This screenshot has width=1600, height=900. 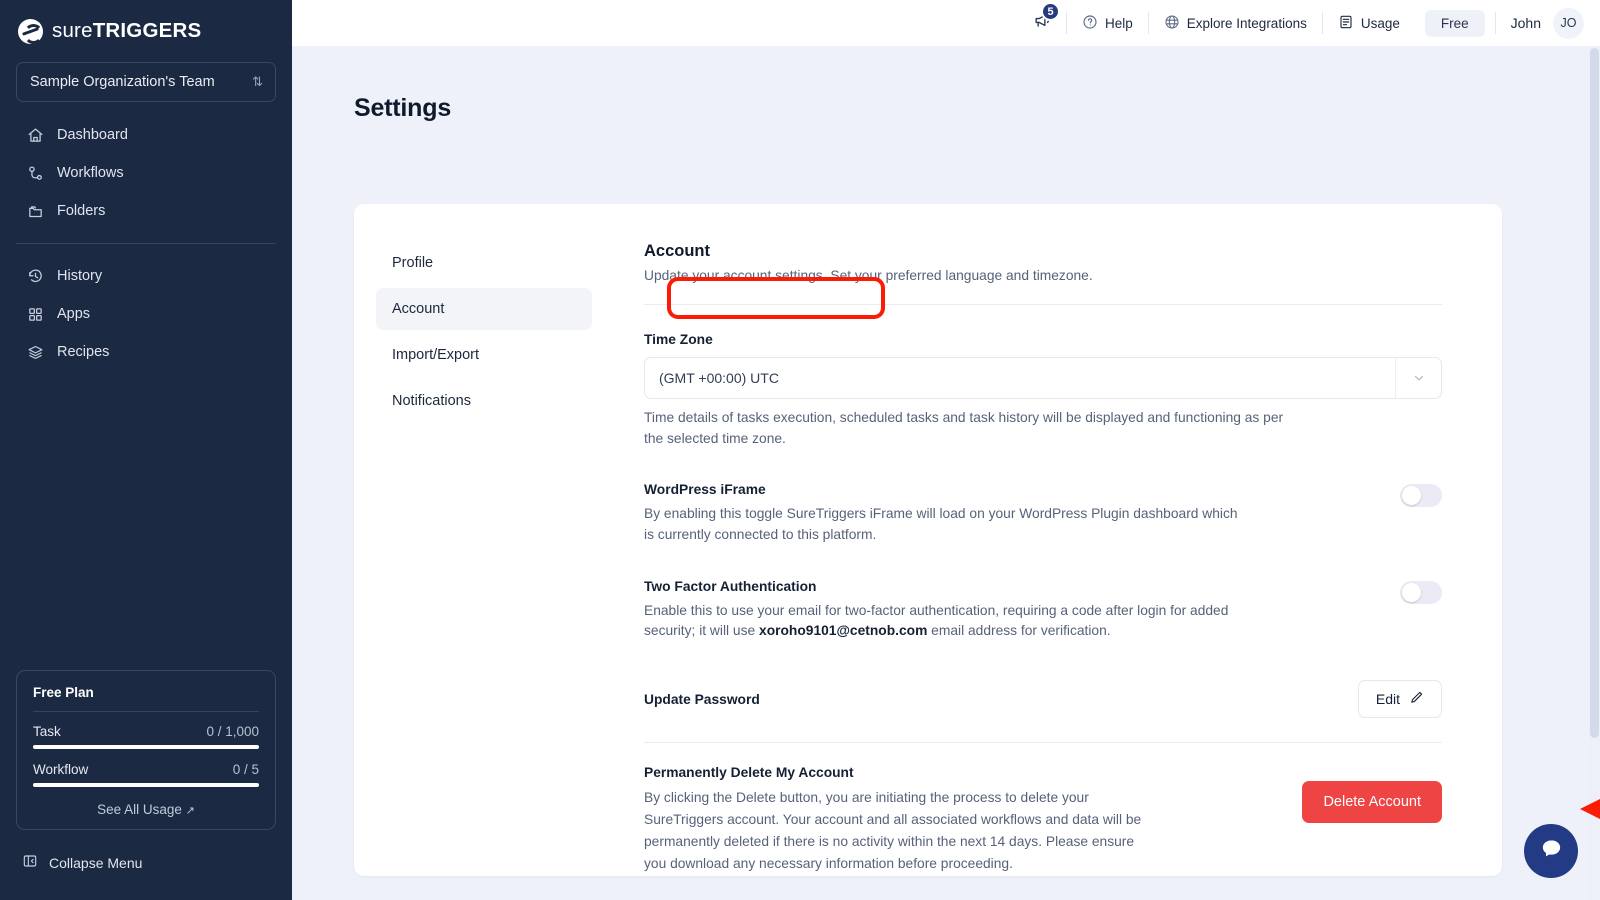 I want to click on tab-label: Profile, so click(x=413, y=263).